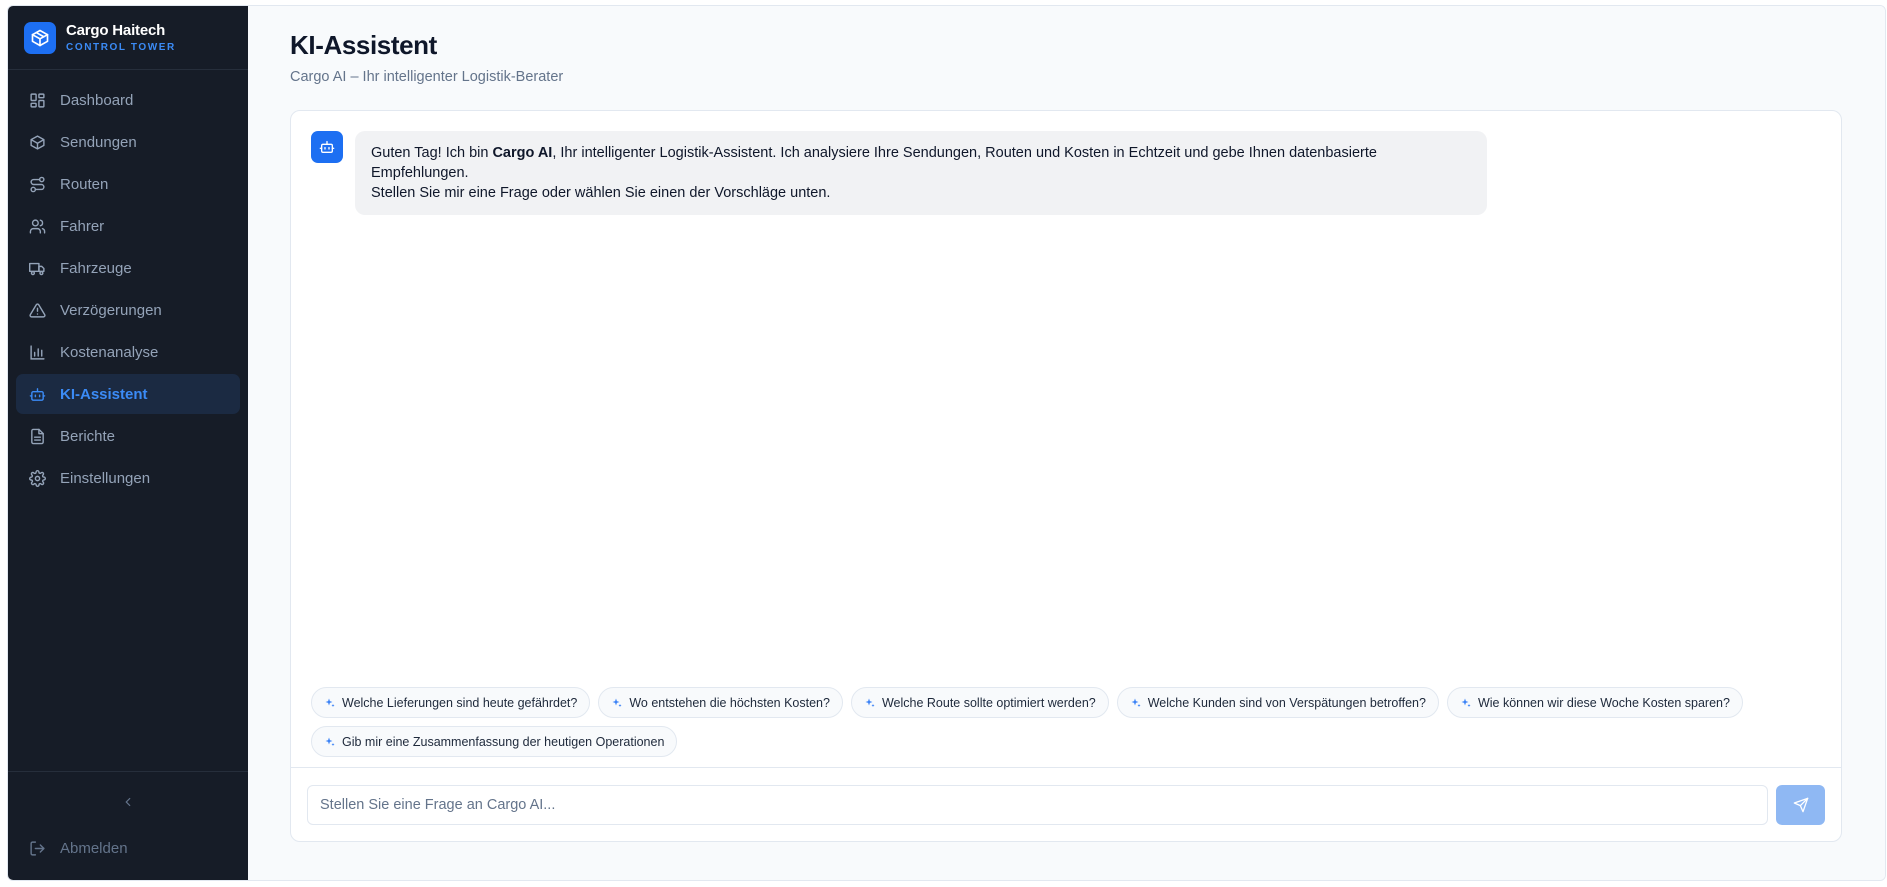 This screenshot has height=887, width=1887. I want to click on sidebar-item-verzoegerungen: Verzögerungen, so click(128, 310).